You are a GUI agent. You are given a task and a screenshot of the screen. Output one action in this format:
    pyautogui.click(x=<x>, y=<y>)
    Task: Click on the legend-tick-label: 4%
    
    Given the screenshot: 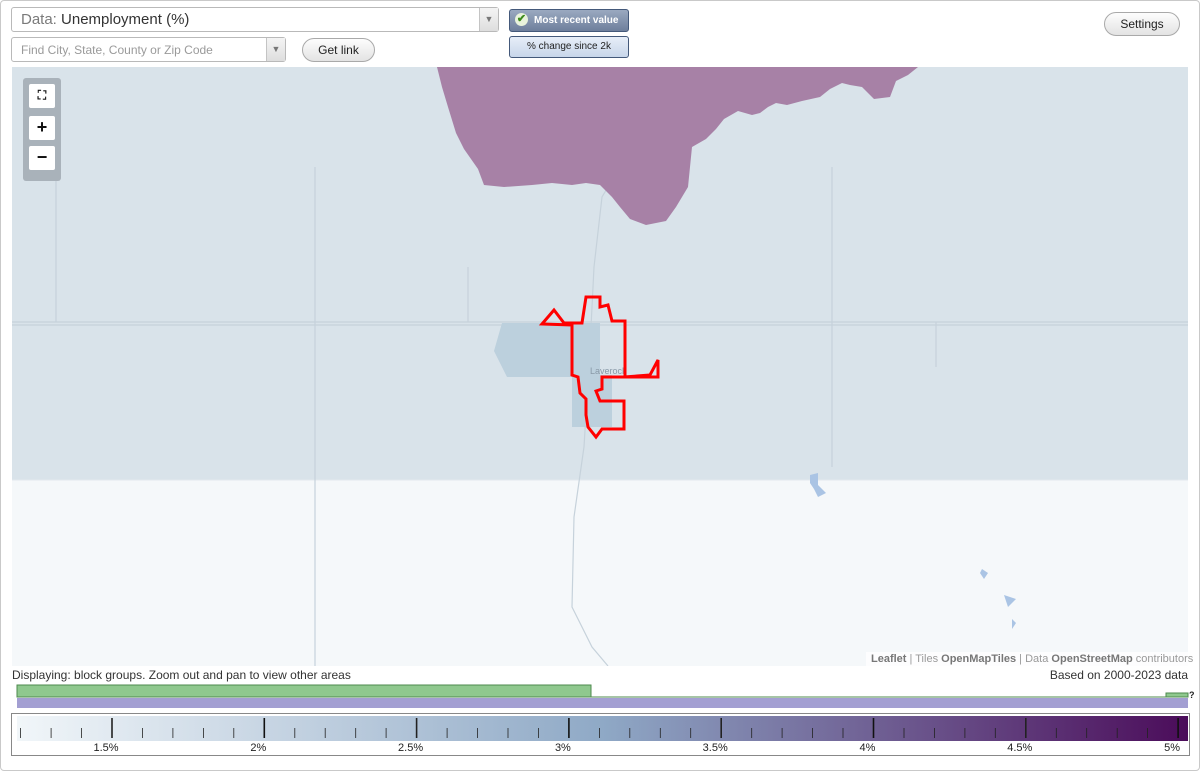 What is the action you would take?
    pyautogui.click(x=868, y=748)
    